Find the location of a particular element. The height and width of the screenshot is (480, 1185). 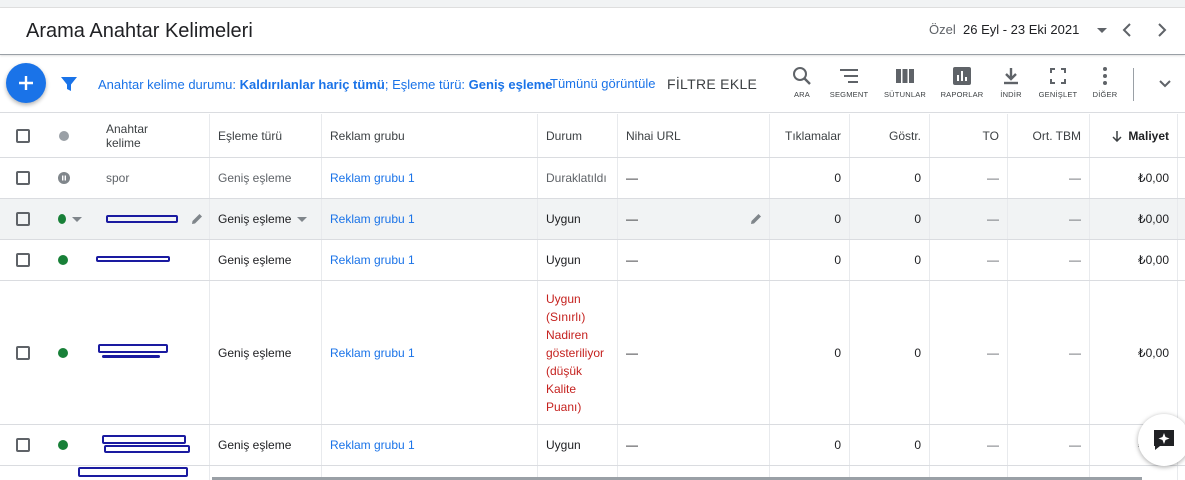

download-icon is located at coordinates (1011, 76).